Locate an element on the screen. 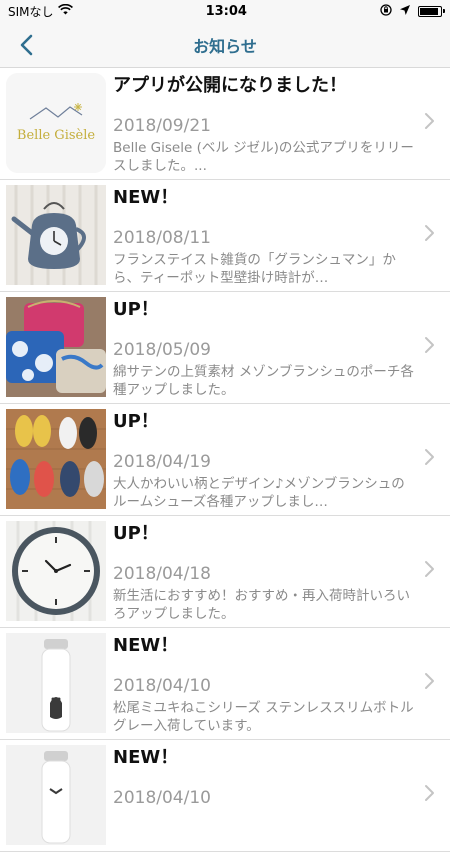 The image size is (450, 852). page-title: お知らせ is located at coordinates (225, 46).